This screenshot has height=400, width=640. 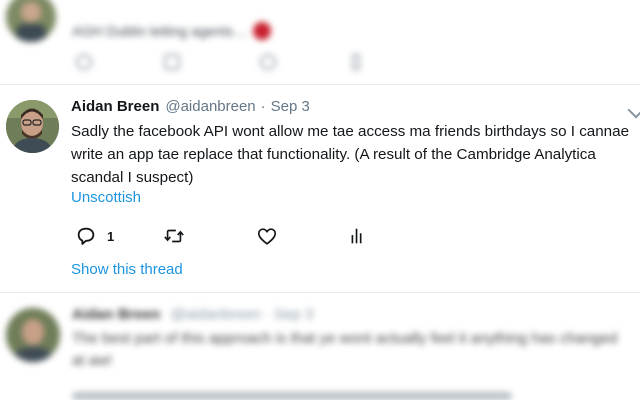 I want to click on chevron-down-icon, so click(x=634, y=110).